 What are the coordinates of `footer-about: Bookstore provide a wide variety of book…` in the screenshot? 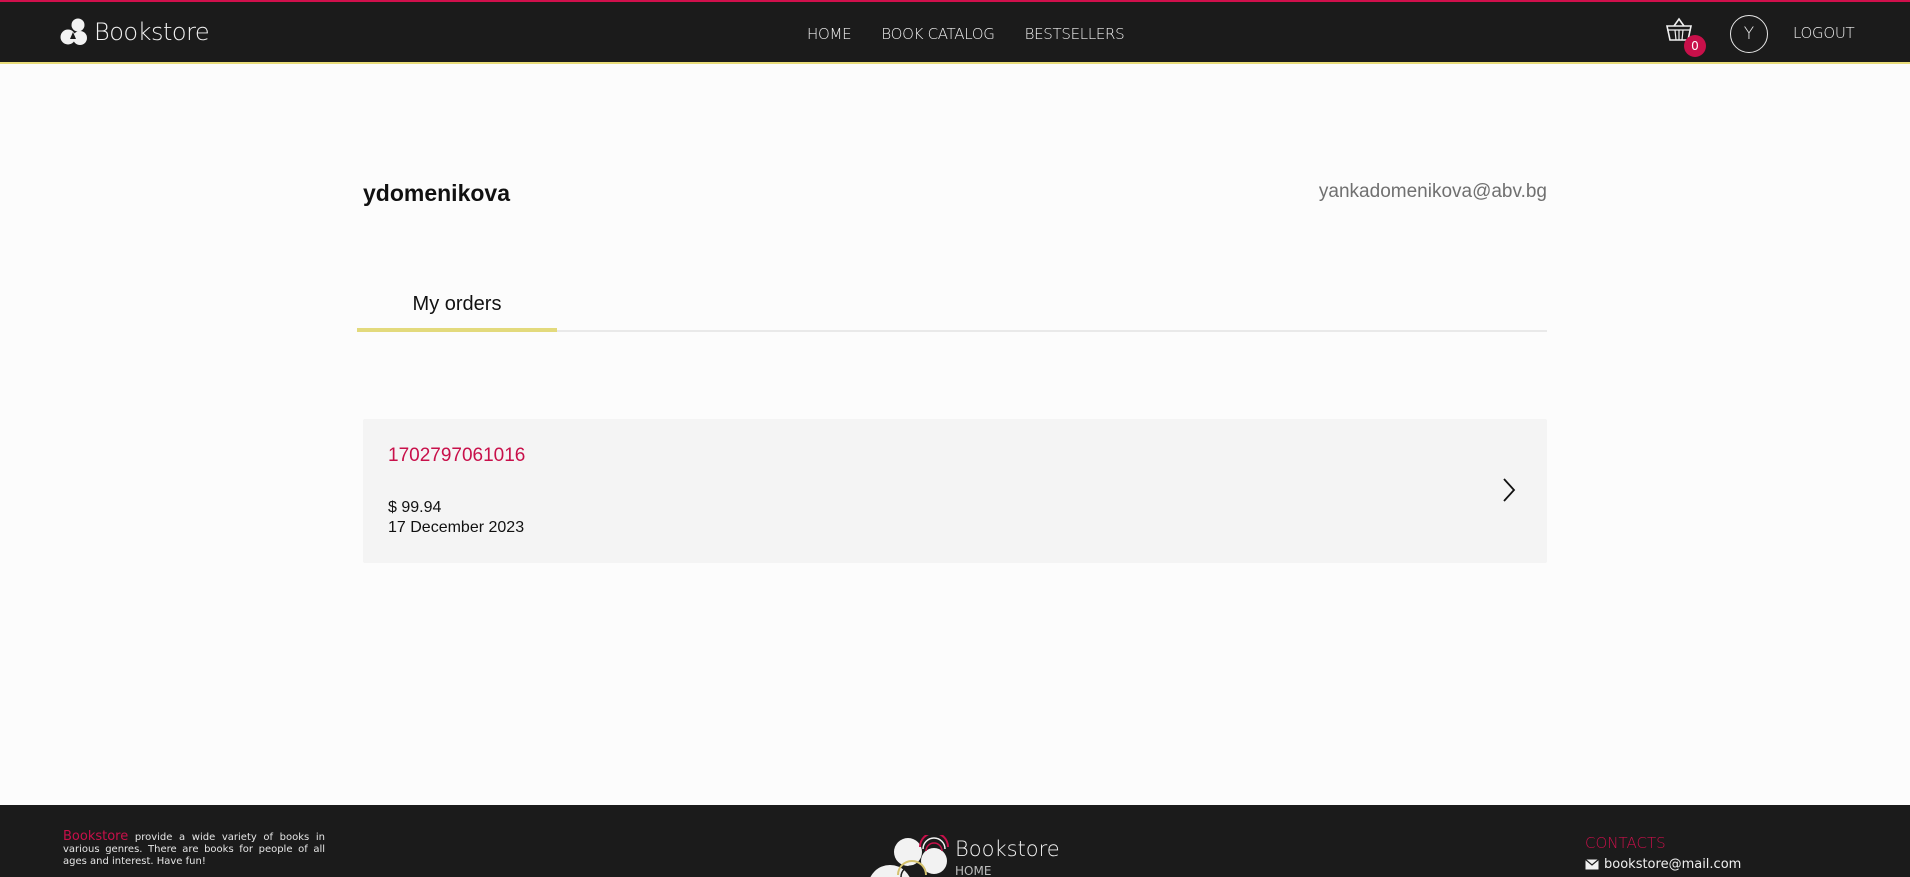 It's located at (194, 848).